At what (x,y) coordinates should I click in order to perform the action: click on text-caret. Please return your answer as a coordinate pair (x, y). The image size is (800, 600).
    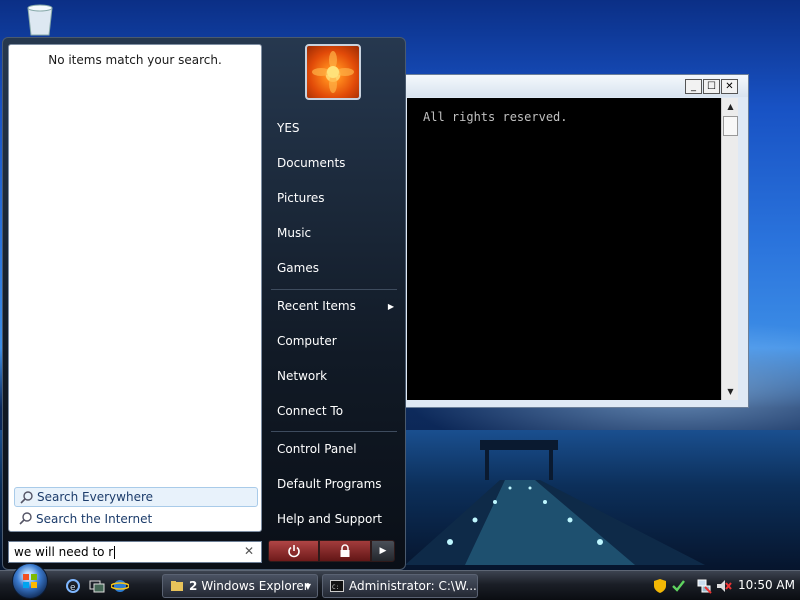
    Looking at the image, I should click on (115, 552).